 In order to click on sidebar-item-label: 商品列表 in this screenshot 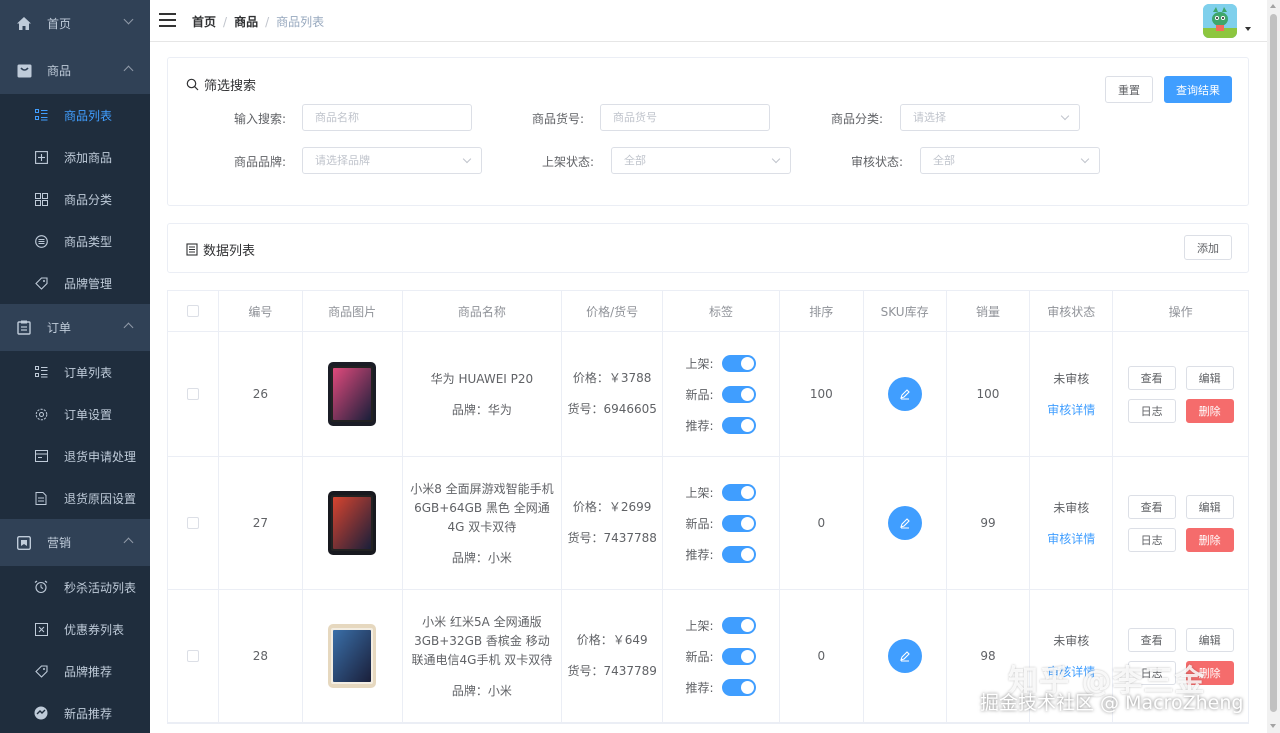, I will do `click(88, 115)`.